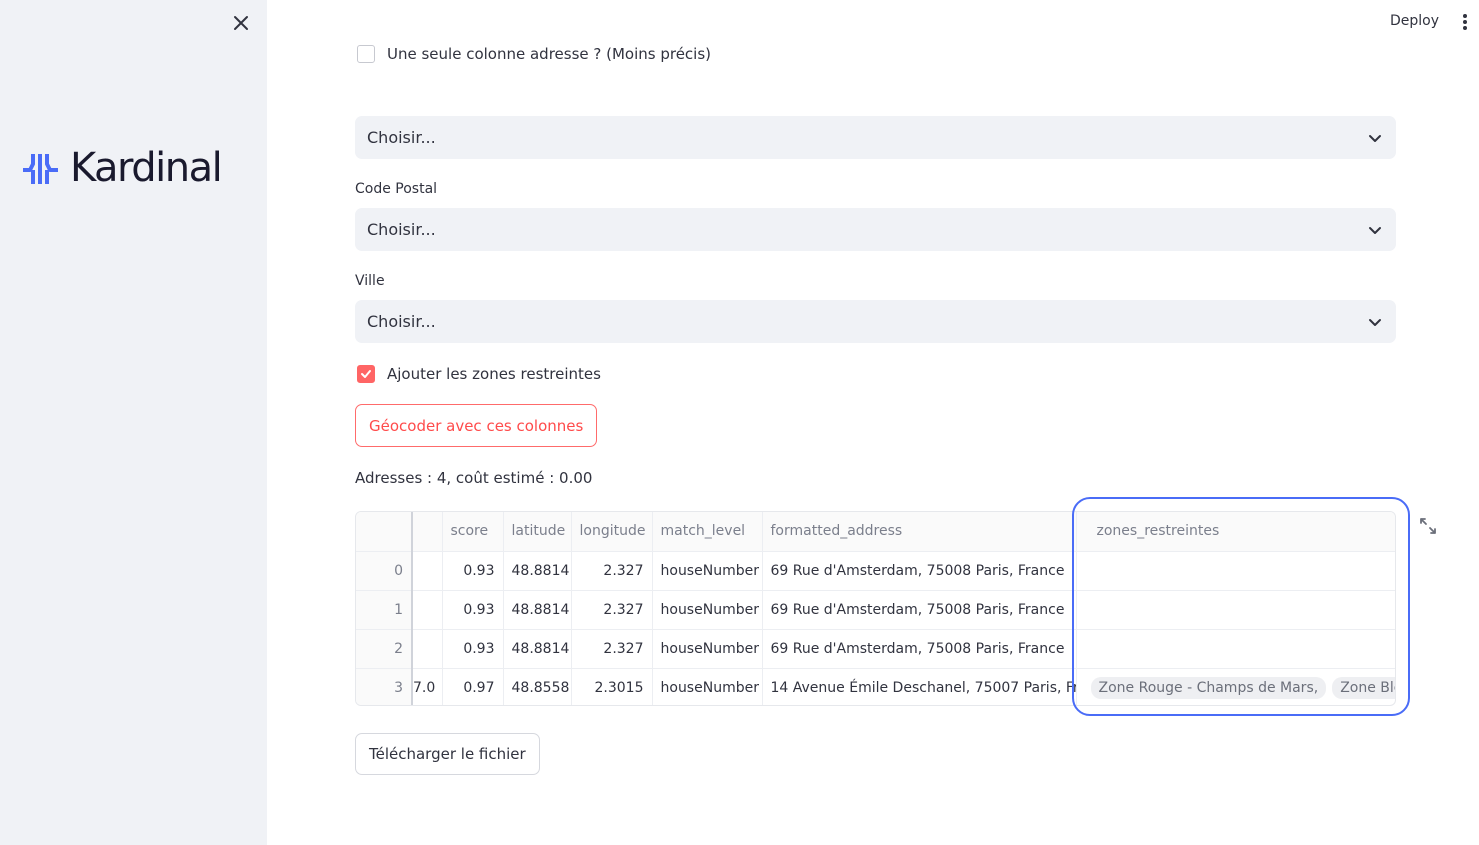  Describe the element at coordinates (473, 686) in the screenshot. I see `cell-score: 0.97` at that location.